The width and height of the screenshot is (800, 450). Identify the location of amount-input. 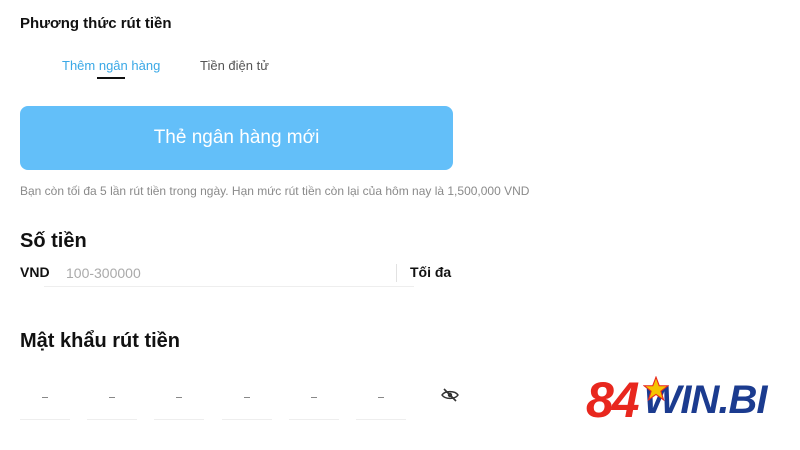
(239, 273).